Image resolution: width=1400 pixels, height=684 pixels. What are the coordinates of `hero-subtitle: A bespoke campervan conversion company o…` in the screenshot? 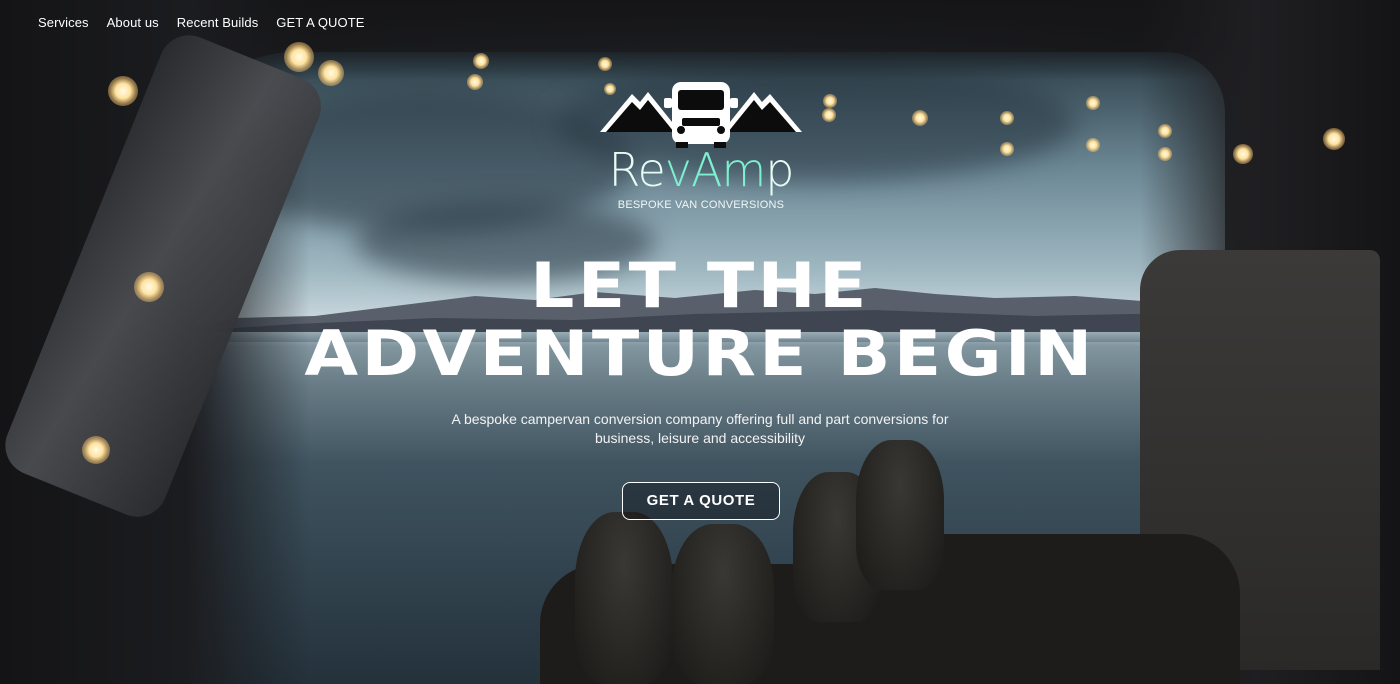 It's located at (700, 428).